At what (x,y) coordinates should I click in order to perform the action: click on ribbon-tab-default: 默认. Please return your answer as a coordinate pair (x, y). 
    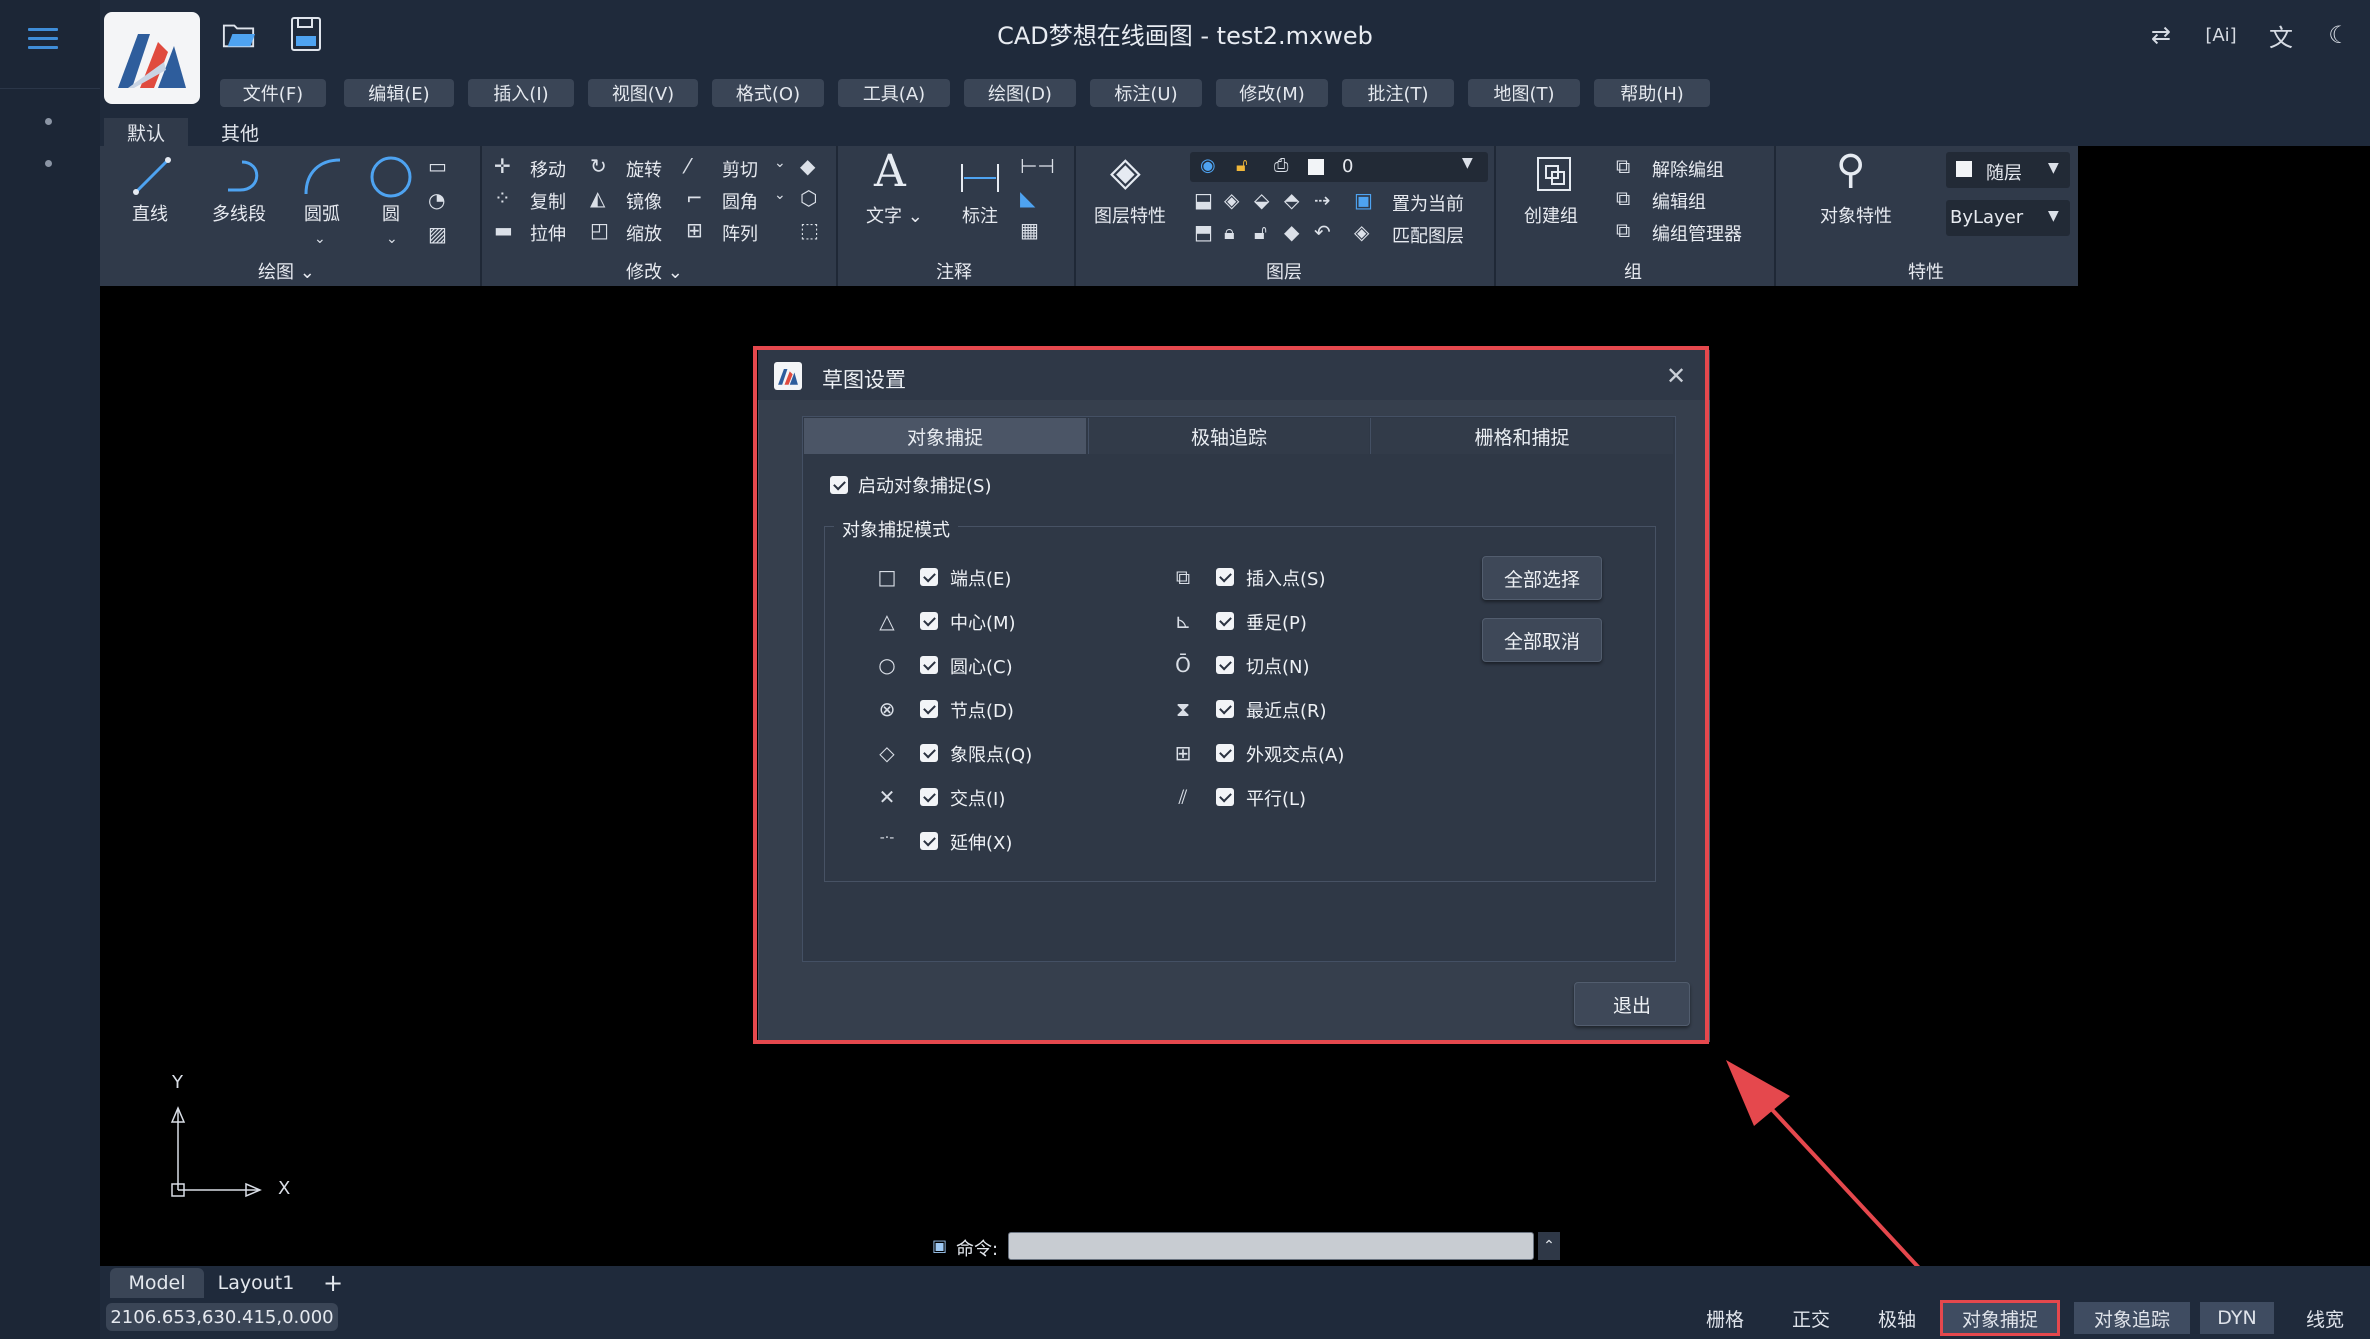
    Looking at the image, I should click on (146, 132).